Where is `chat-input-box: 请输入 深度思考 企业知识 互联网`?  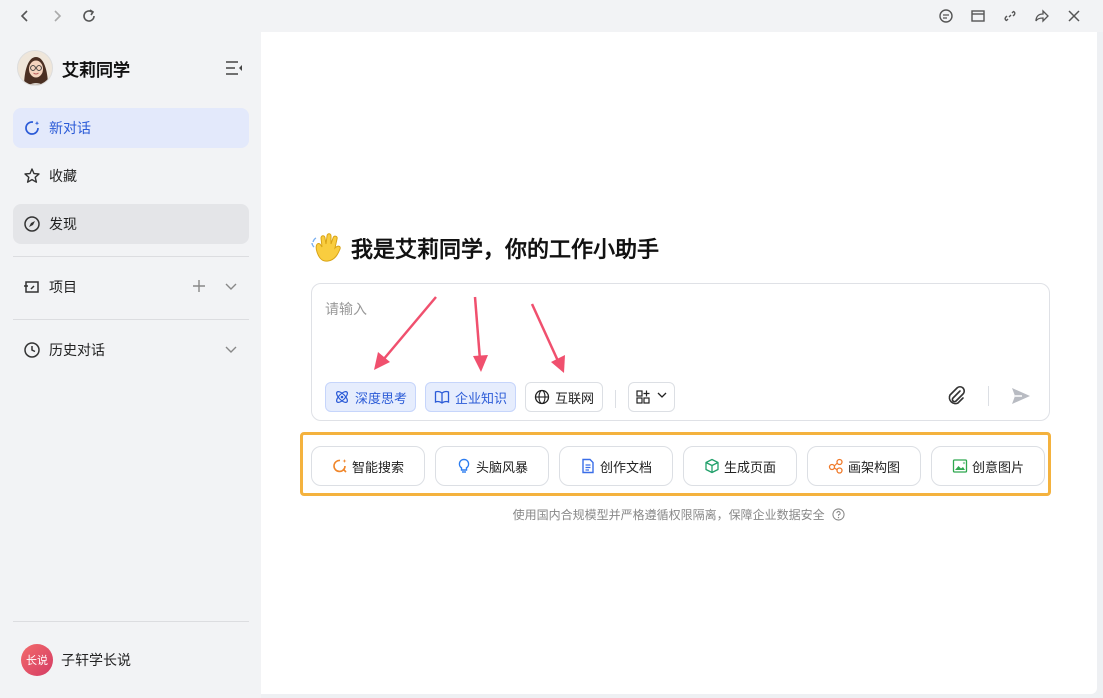 chat-input-box: 请输入 深度思考 企业知识 互联网 is located at coordinates (680, 352).